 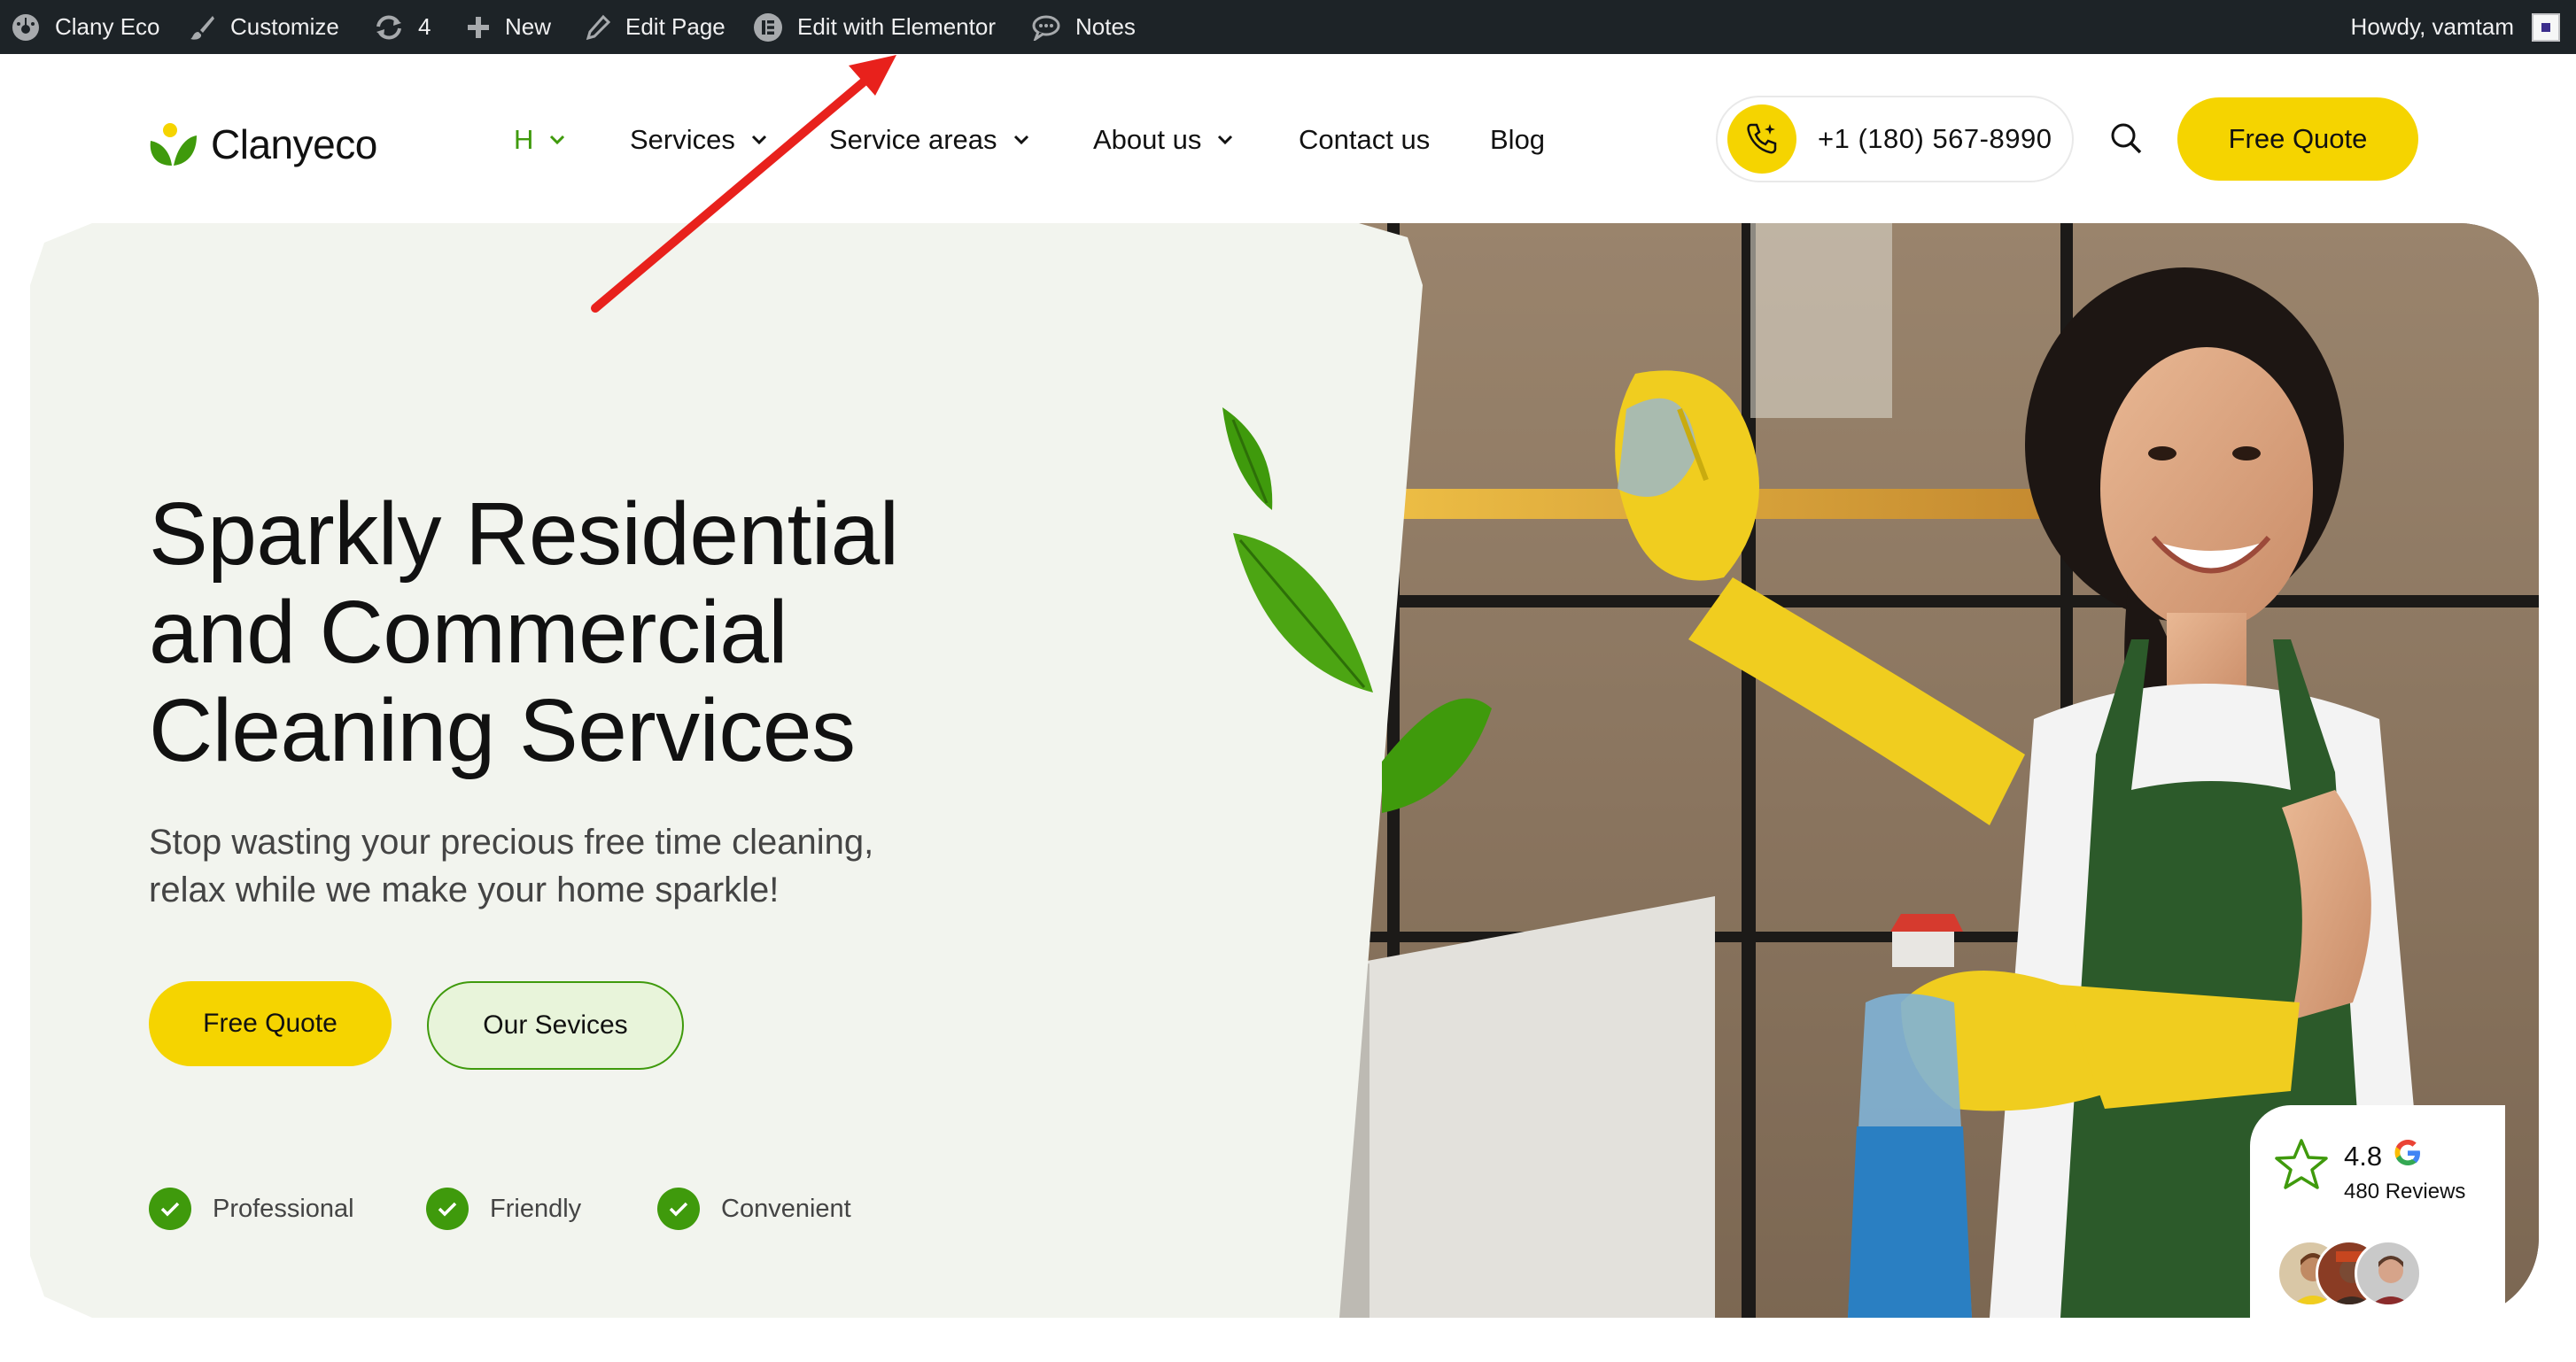 I want to click on star-icon, so click(x=2301, y=1164).